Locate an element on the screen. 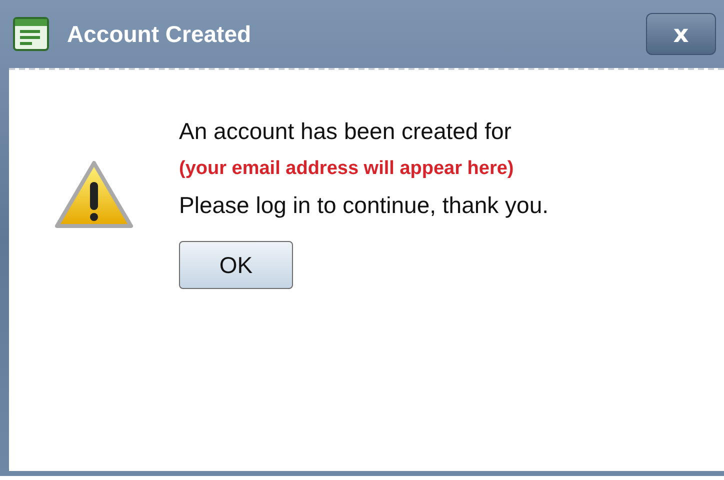 This screenshot has height=480, width=724. message-text: Please log in to continue, thank you. is located at coordinates (364, 205).